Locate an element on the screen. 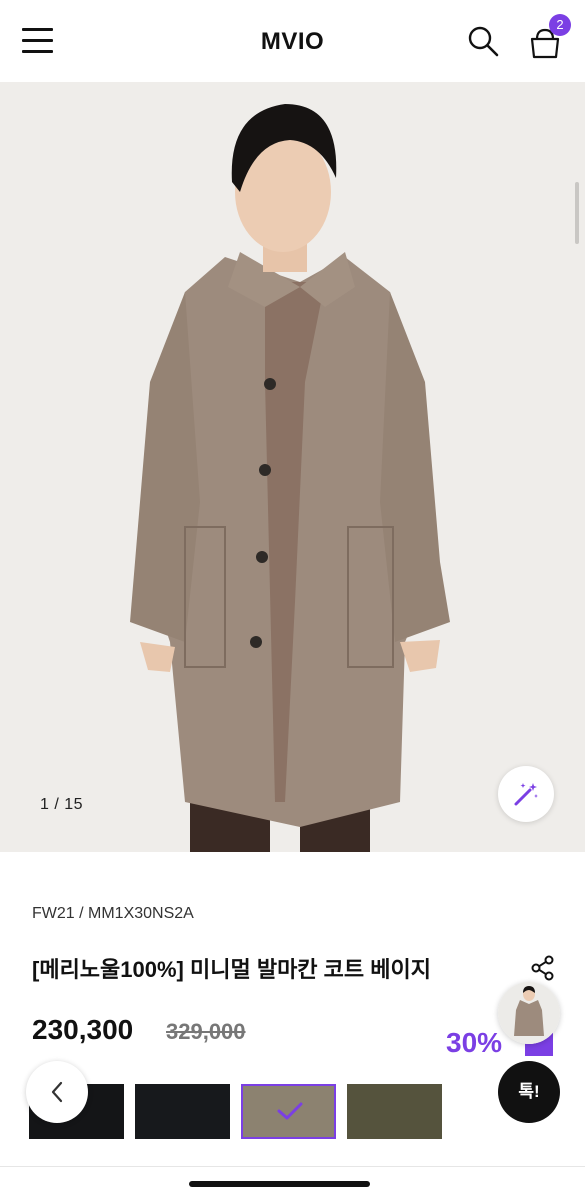 The height and width of the screenshot is (1200, 585). recent-product-thumbnail is located at coordinates (529, 1013).